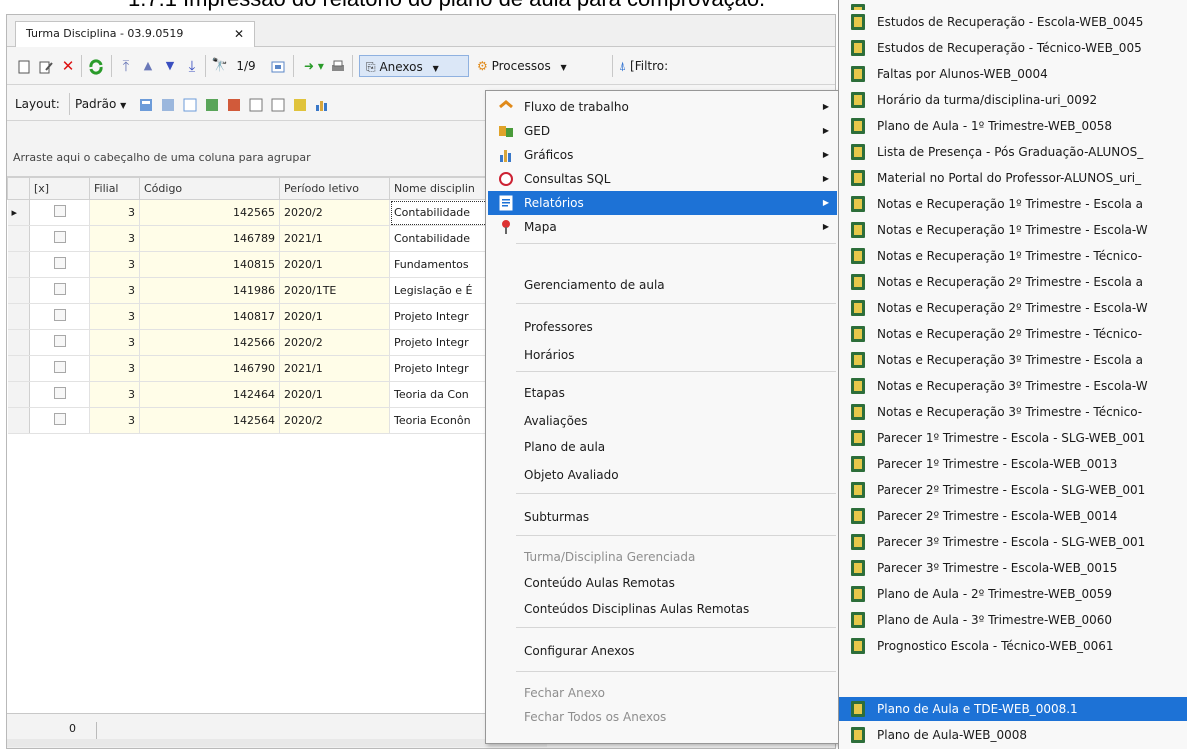 The height and width of the screenshot is (749, 1187). Describe the element at coordinates (253, 212) in the screenshot. I see `table-row: ▸ 3 142565 2020/2 Contabilidade` at that location.